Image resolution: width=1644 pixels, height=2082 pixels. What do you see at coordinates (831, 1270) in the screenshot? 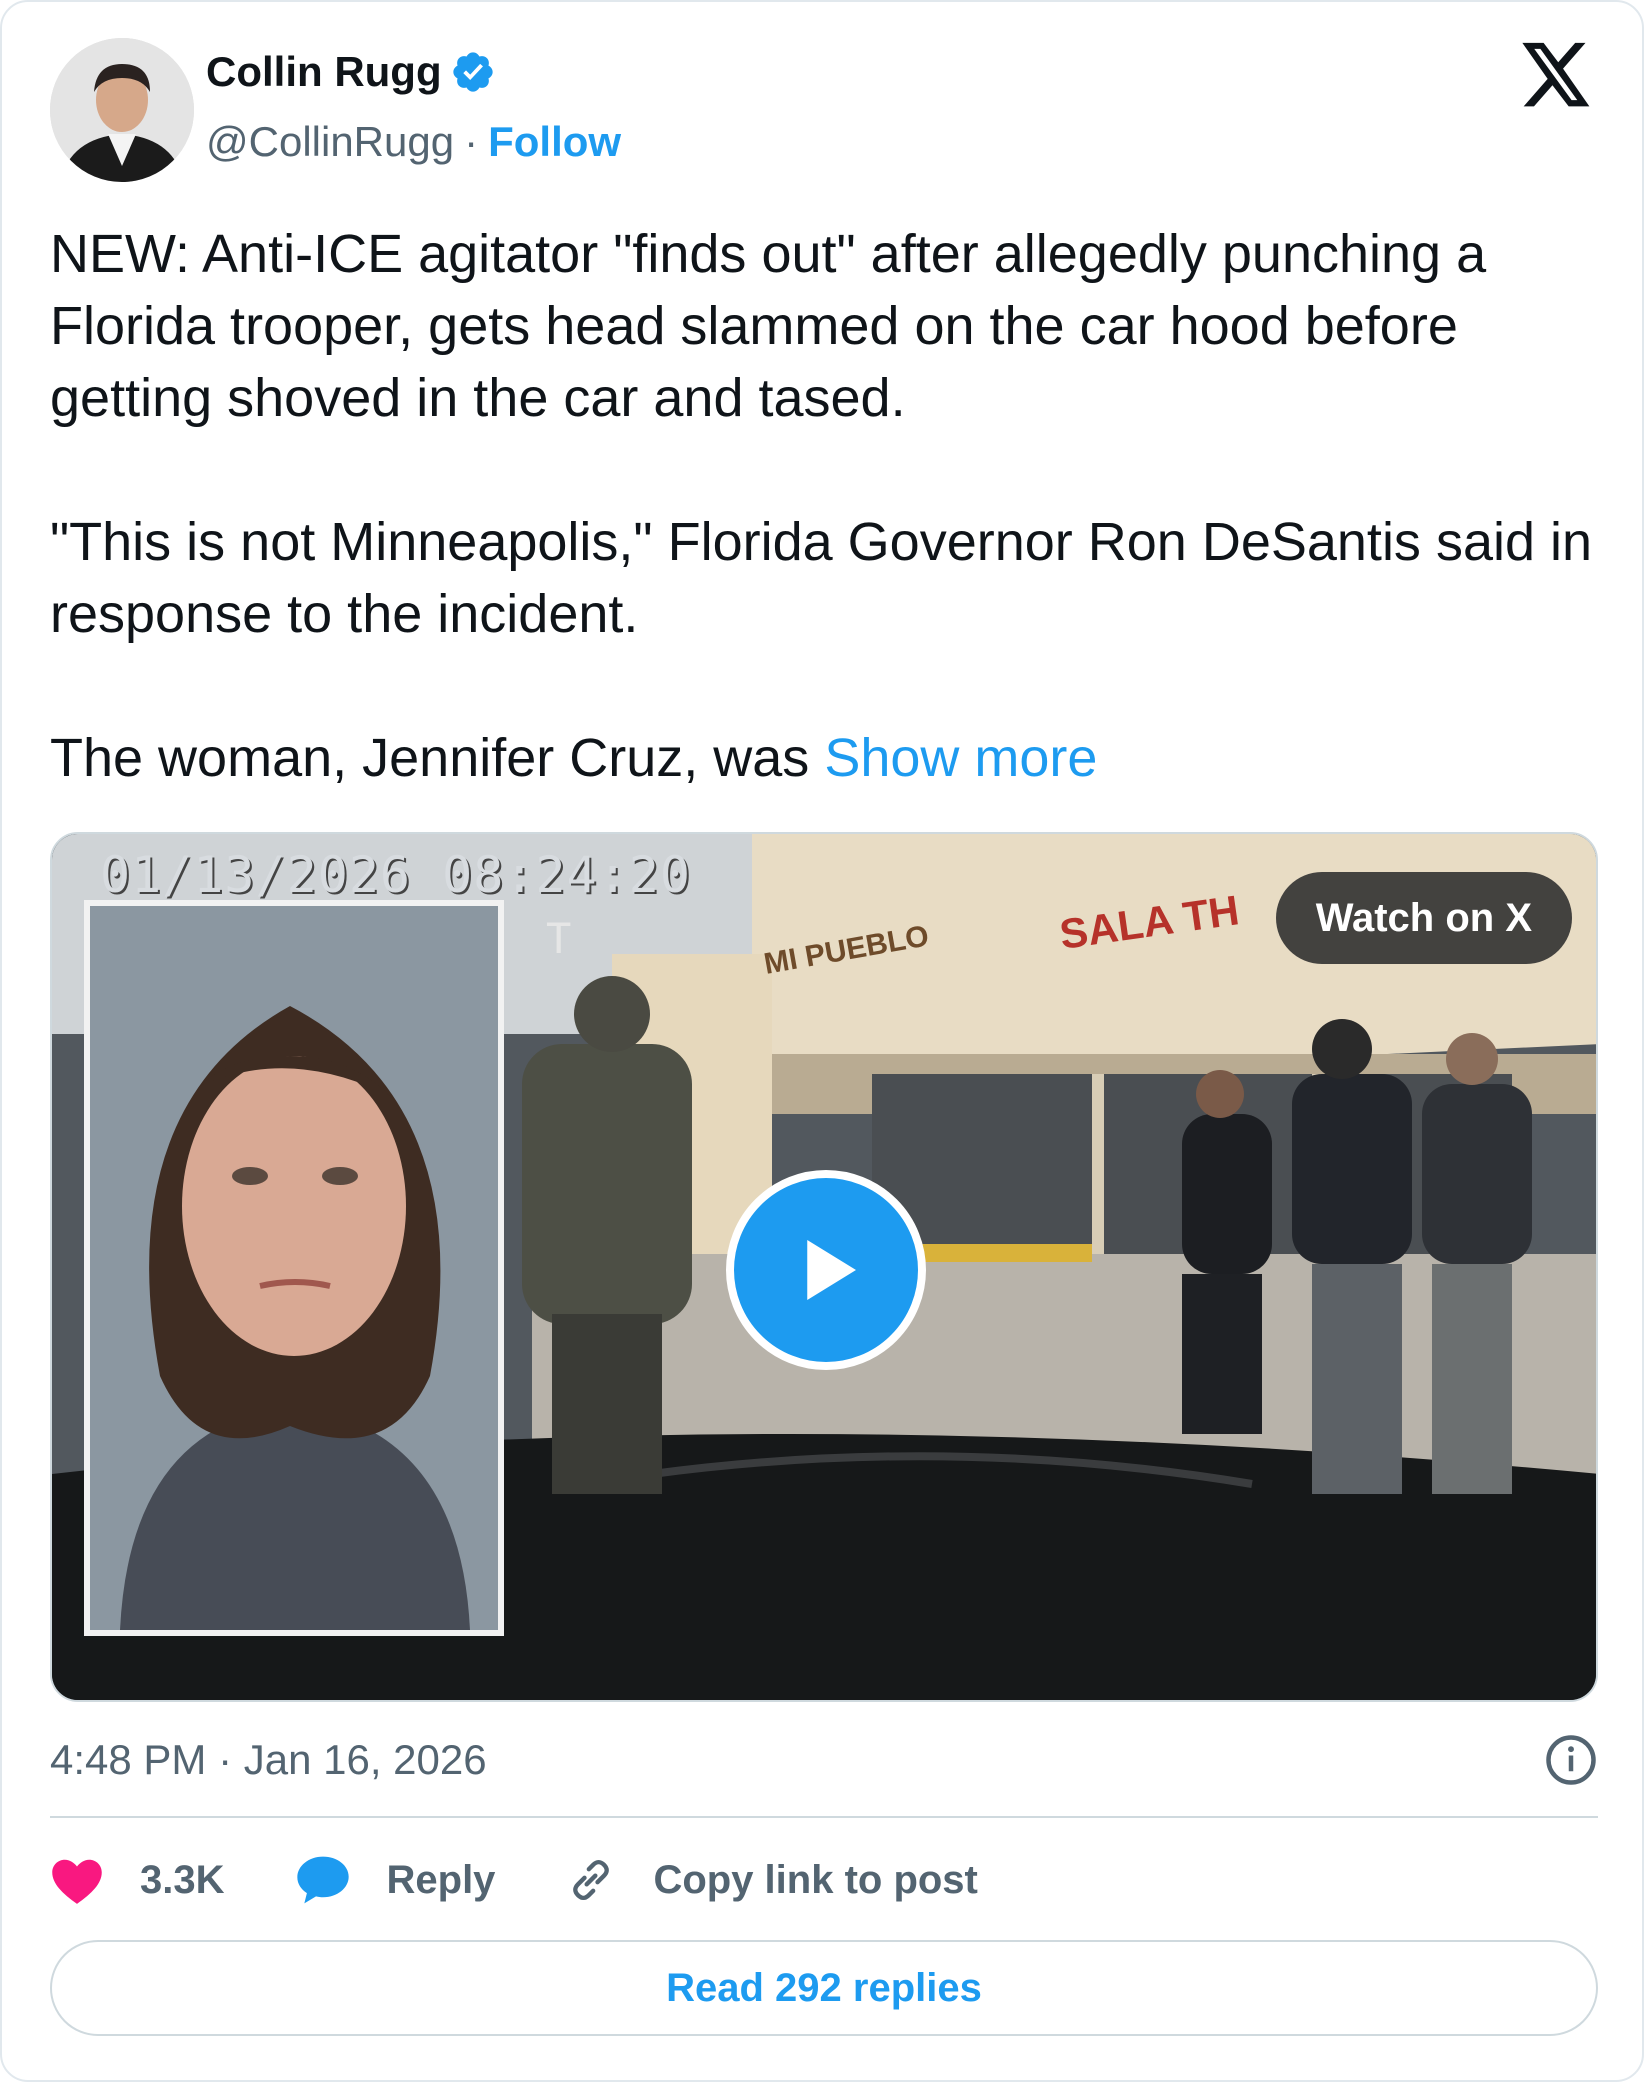
I see `play-icon` at bounding box center [831, 1270].